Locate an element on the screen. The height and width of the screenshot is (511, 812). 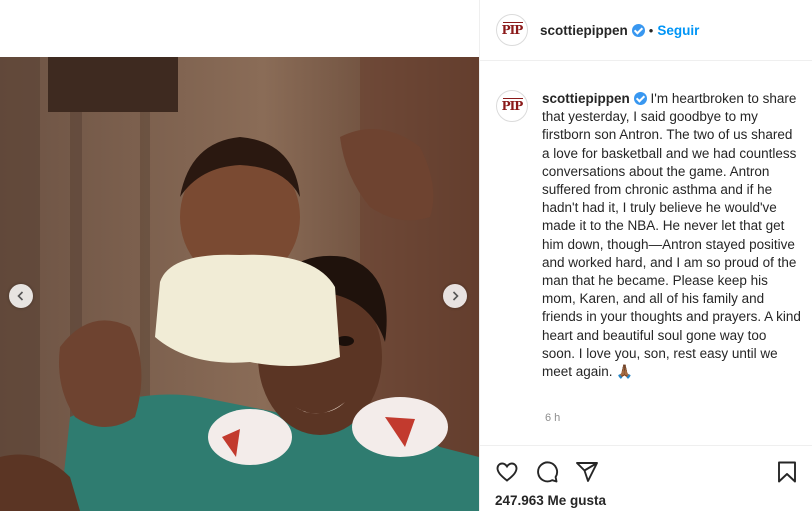
caption-username-link: scottiepippen is located at coordinates (586, 98).